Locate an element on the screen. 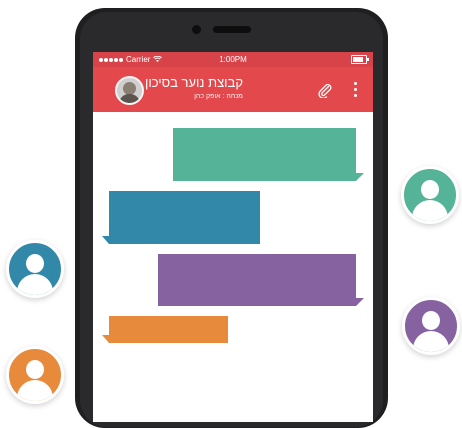  group-avatar is located at coordinates (129, 90).